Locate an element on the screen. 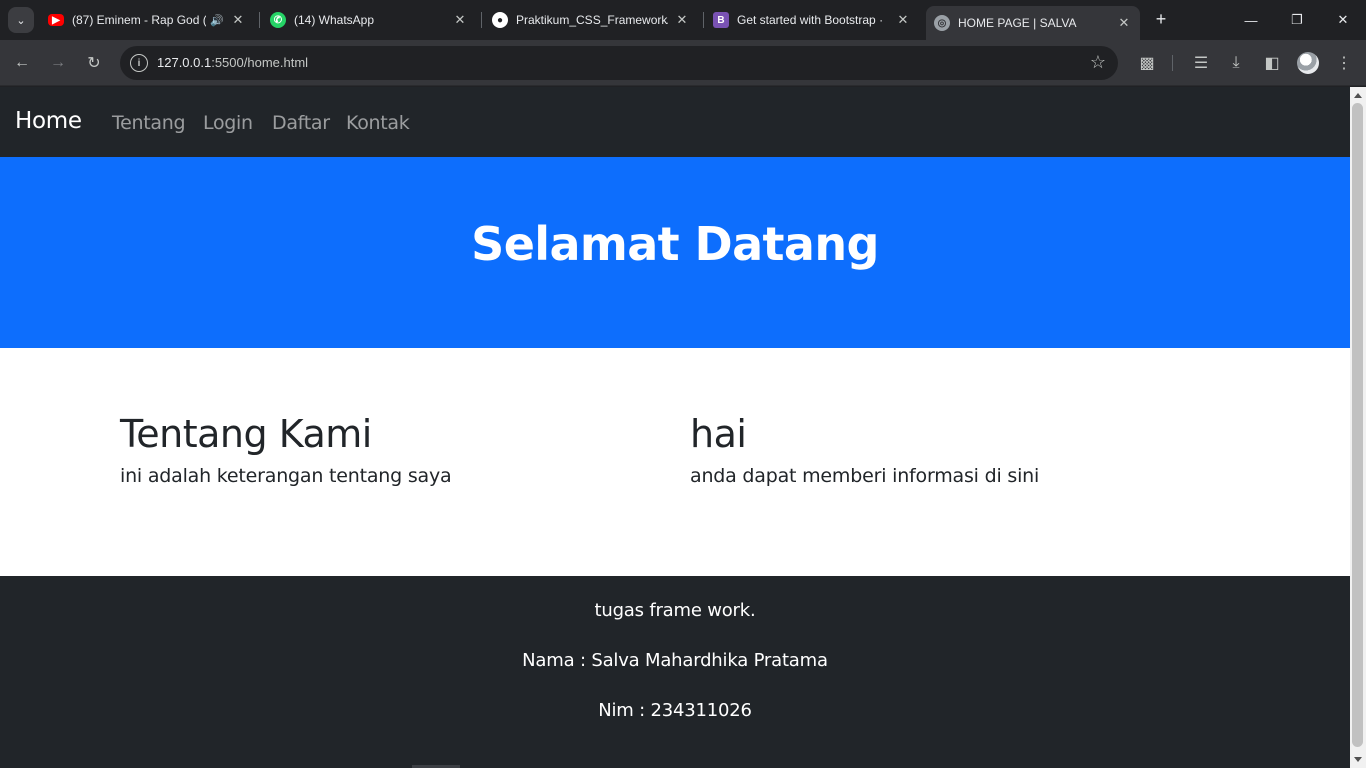 The image size is (1366, 768). minimize-button: — is located at coordinates (1251, 20).